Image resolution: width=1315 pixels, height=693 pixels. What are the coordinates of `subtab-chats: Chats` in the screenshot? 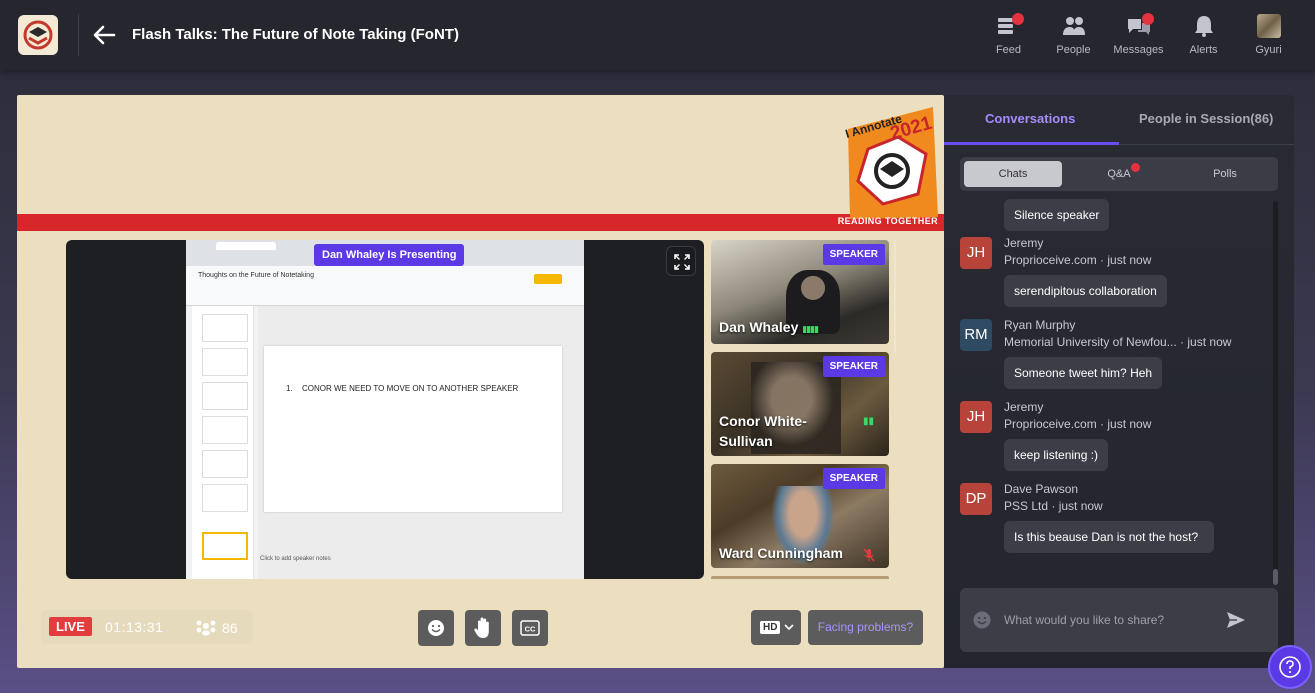 It's located at (1013, 174).